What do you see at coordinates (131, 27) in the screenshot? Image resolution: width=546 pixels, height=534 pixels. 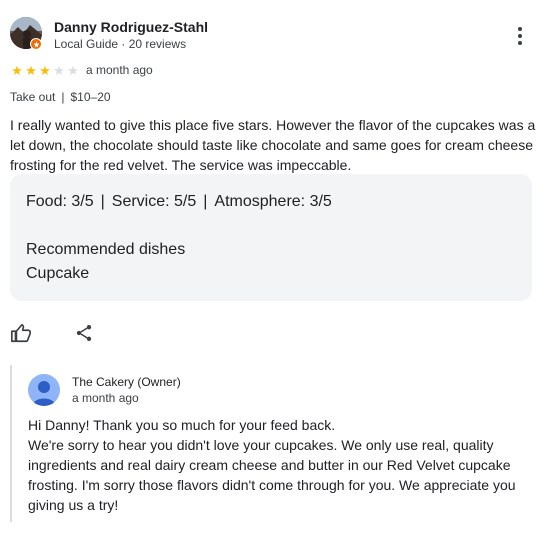 I see `reviewer-name: Danny Rodriguez-Stahl` at bounding box center [131, 27].